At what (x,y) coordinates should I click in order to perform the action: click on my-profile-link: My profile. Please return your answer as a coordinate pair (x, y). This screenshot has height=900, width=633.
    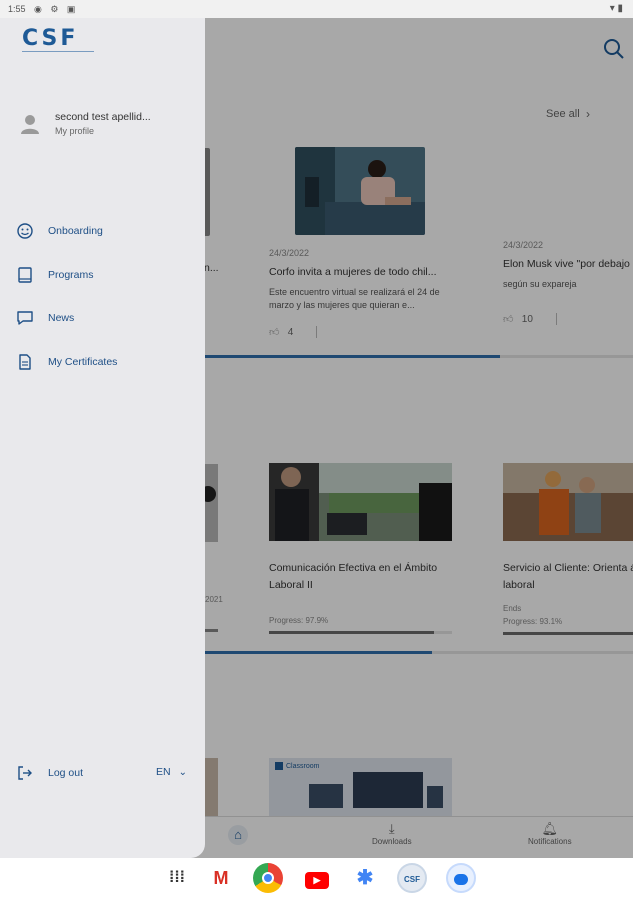
    Looking at the image, I should click on (75, 131).